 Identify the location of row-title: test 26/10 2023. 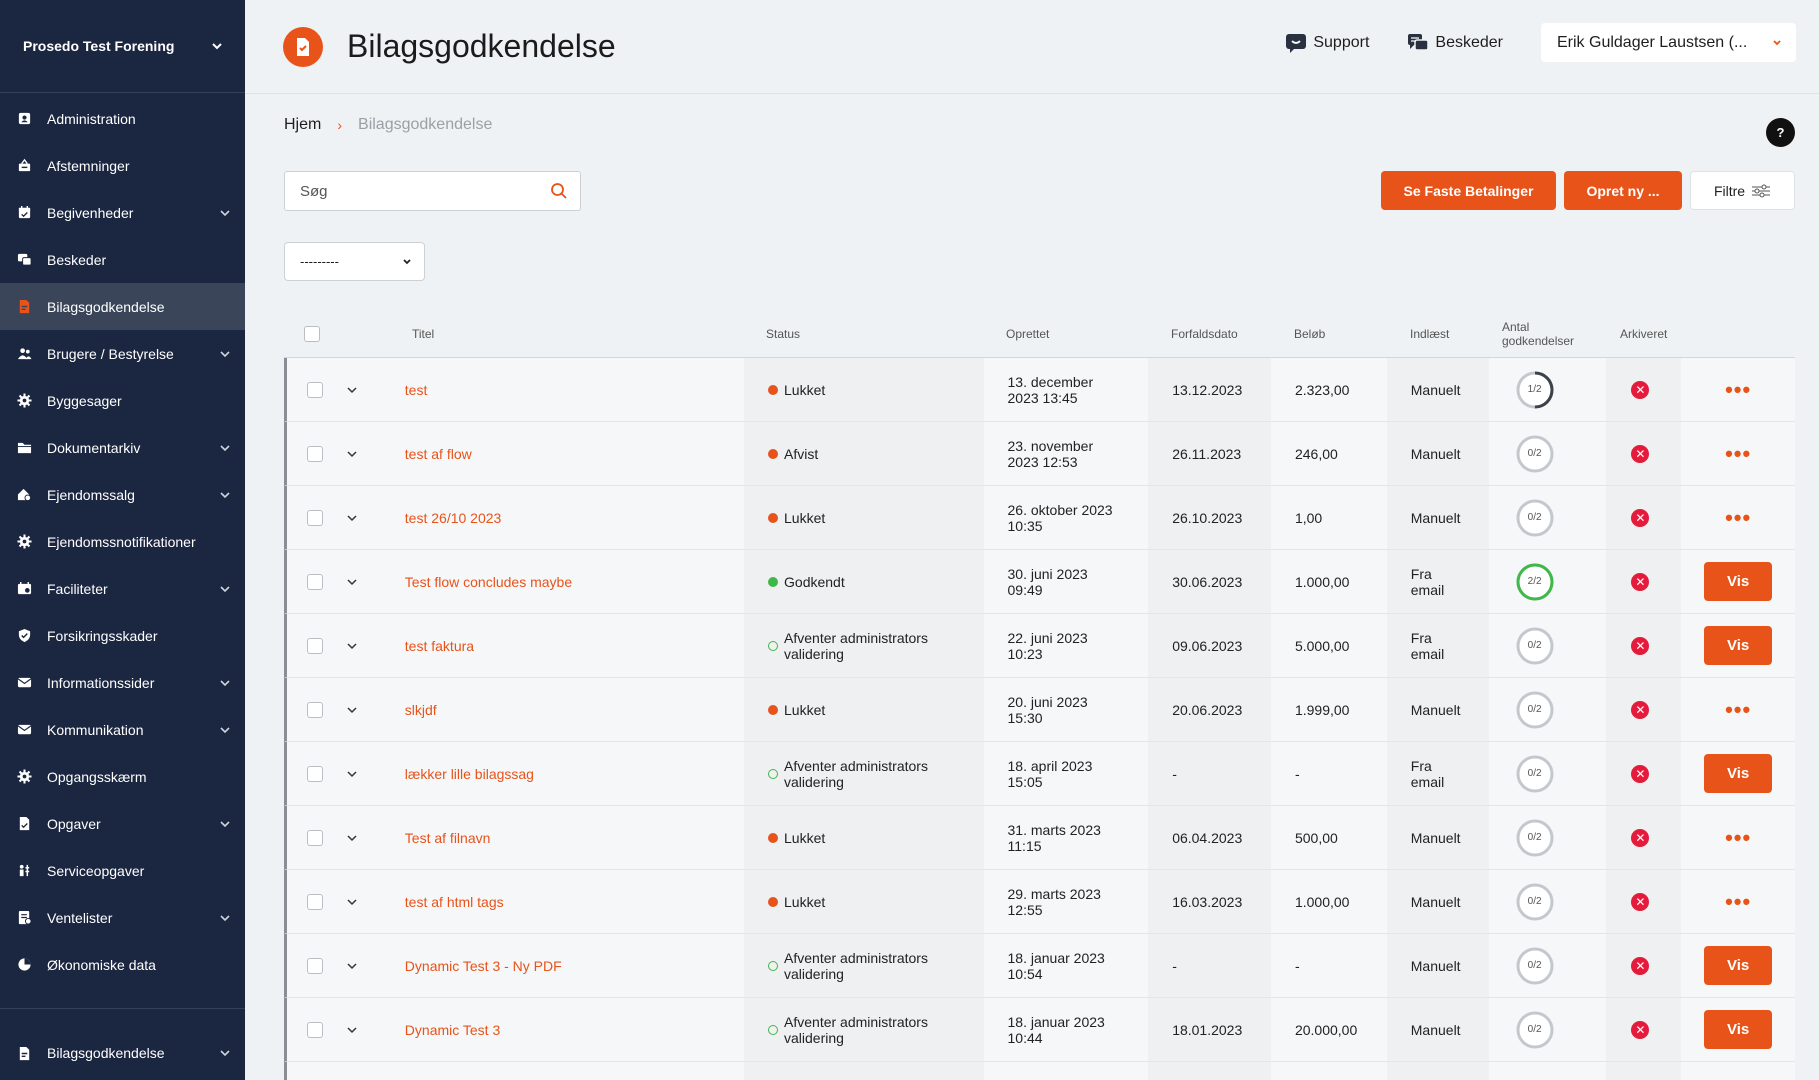
(562, 517).